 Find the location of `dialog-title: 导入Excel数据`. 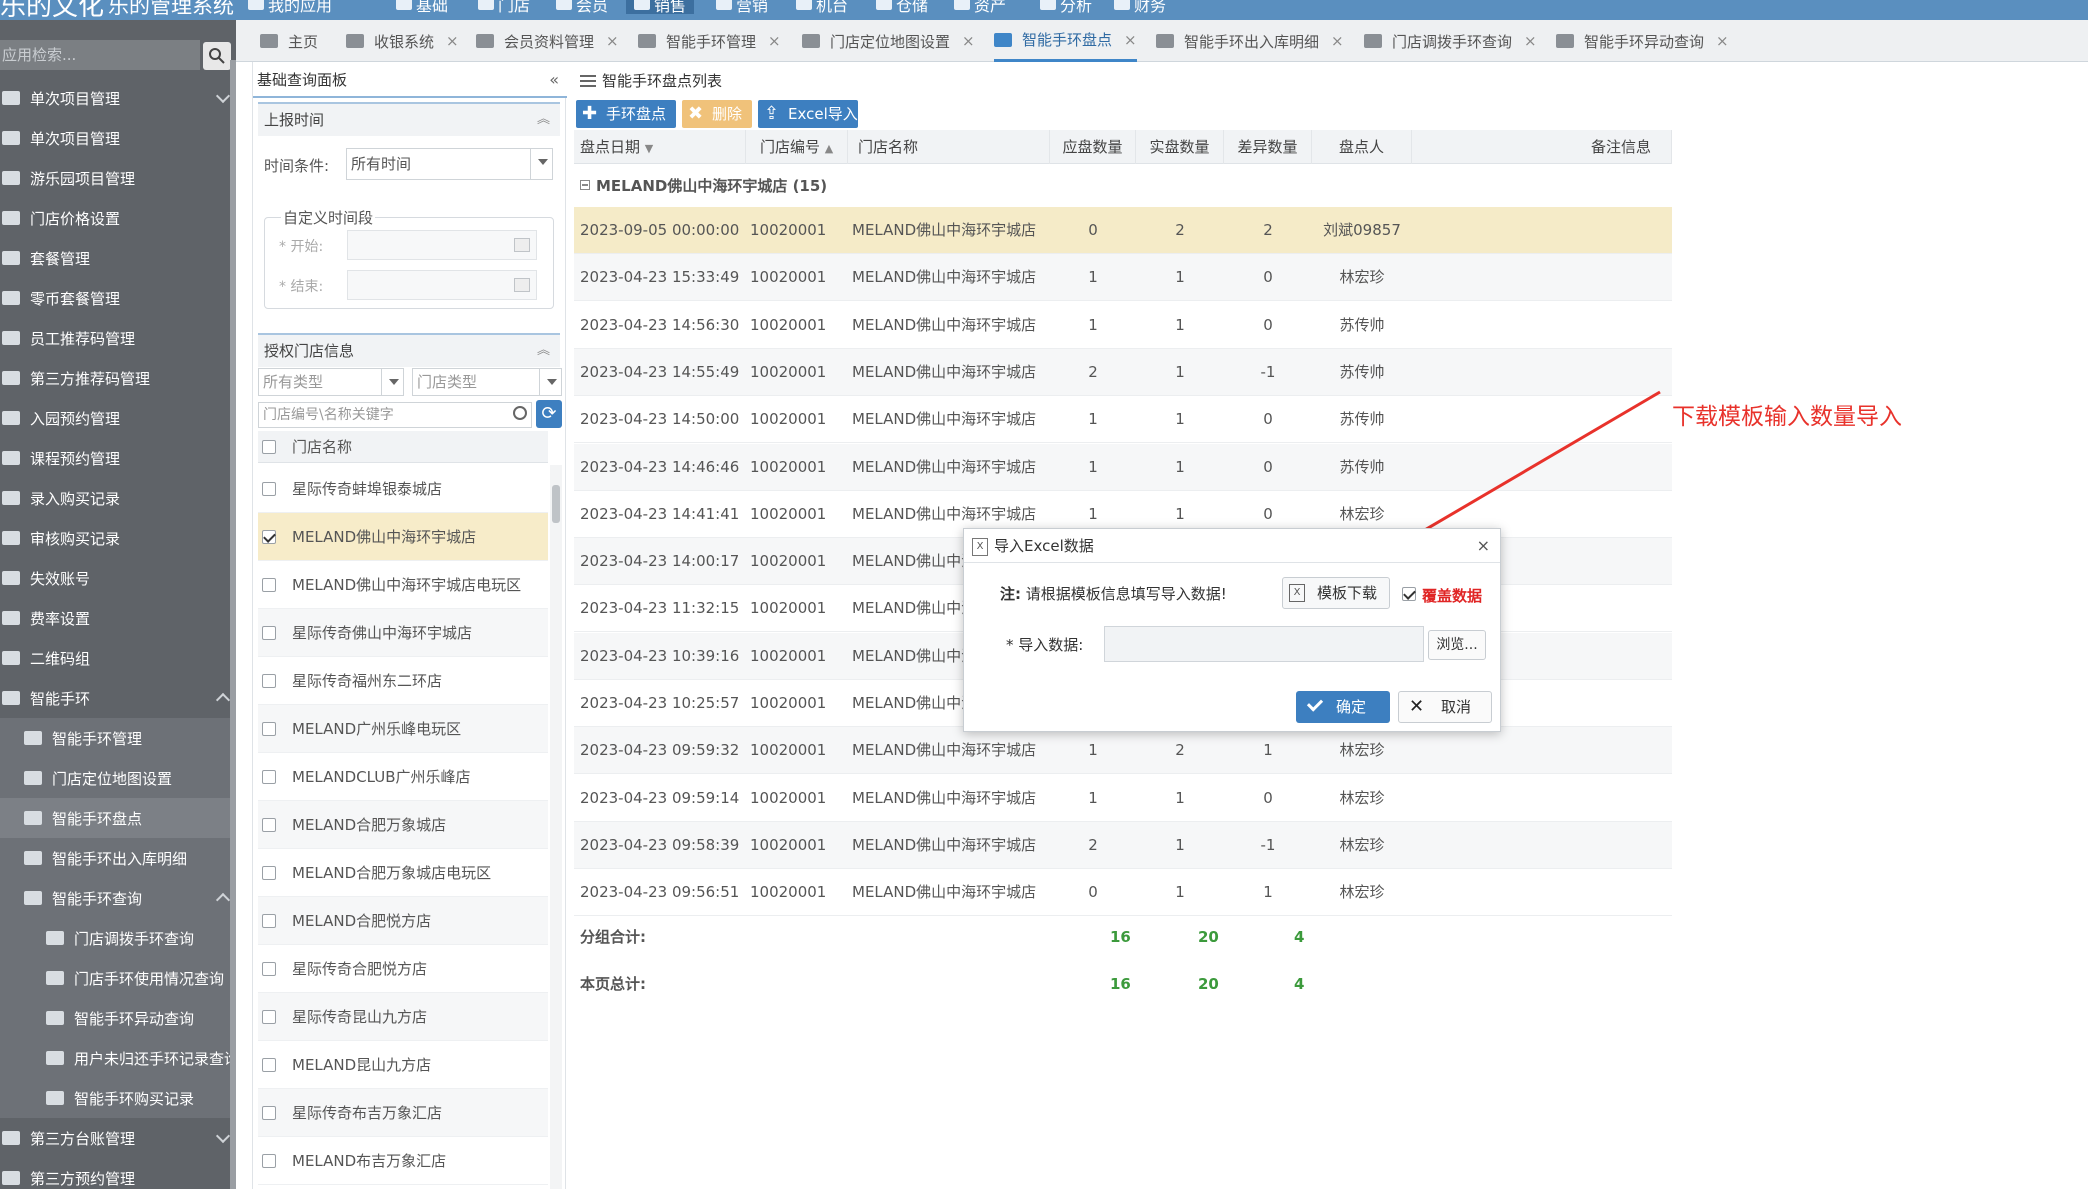

dialog-title: 导入Excel数据 is located at coordinates (1044, 546).